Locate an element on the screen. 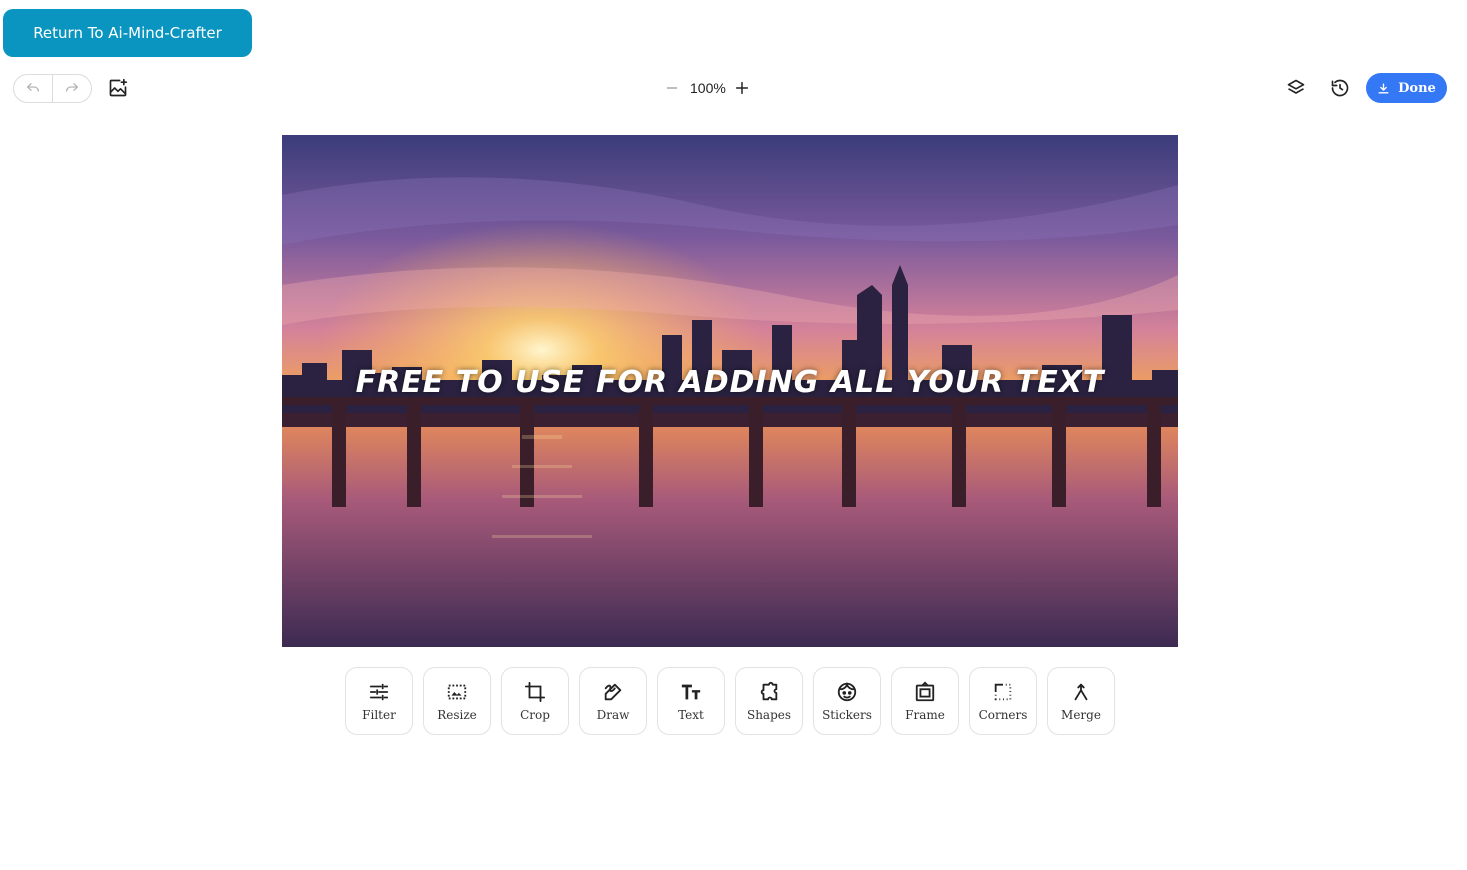  stickers-tool: Stickers is located at coordinates (847, 701).